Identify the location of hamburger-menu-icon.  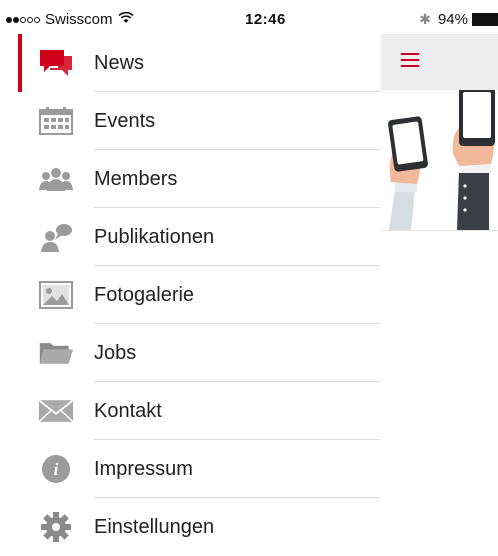
(410, 60).